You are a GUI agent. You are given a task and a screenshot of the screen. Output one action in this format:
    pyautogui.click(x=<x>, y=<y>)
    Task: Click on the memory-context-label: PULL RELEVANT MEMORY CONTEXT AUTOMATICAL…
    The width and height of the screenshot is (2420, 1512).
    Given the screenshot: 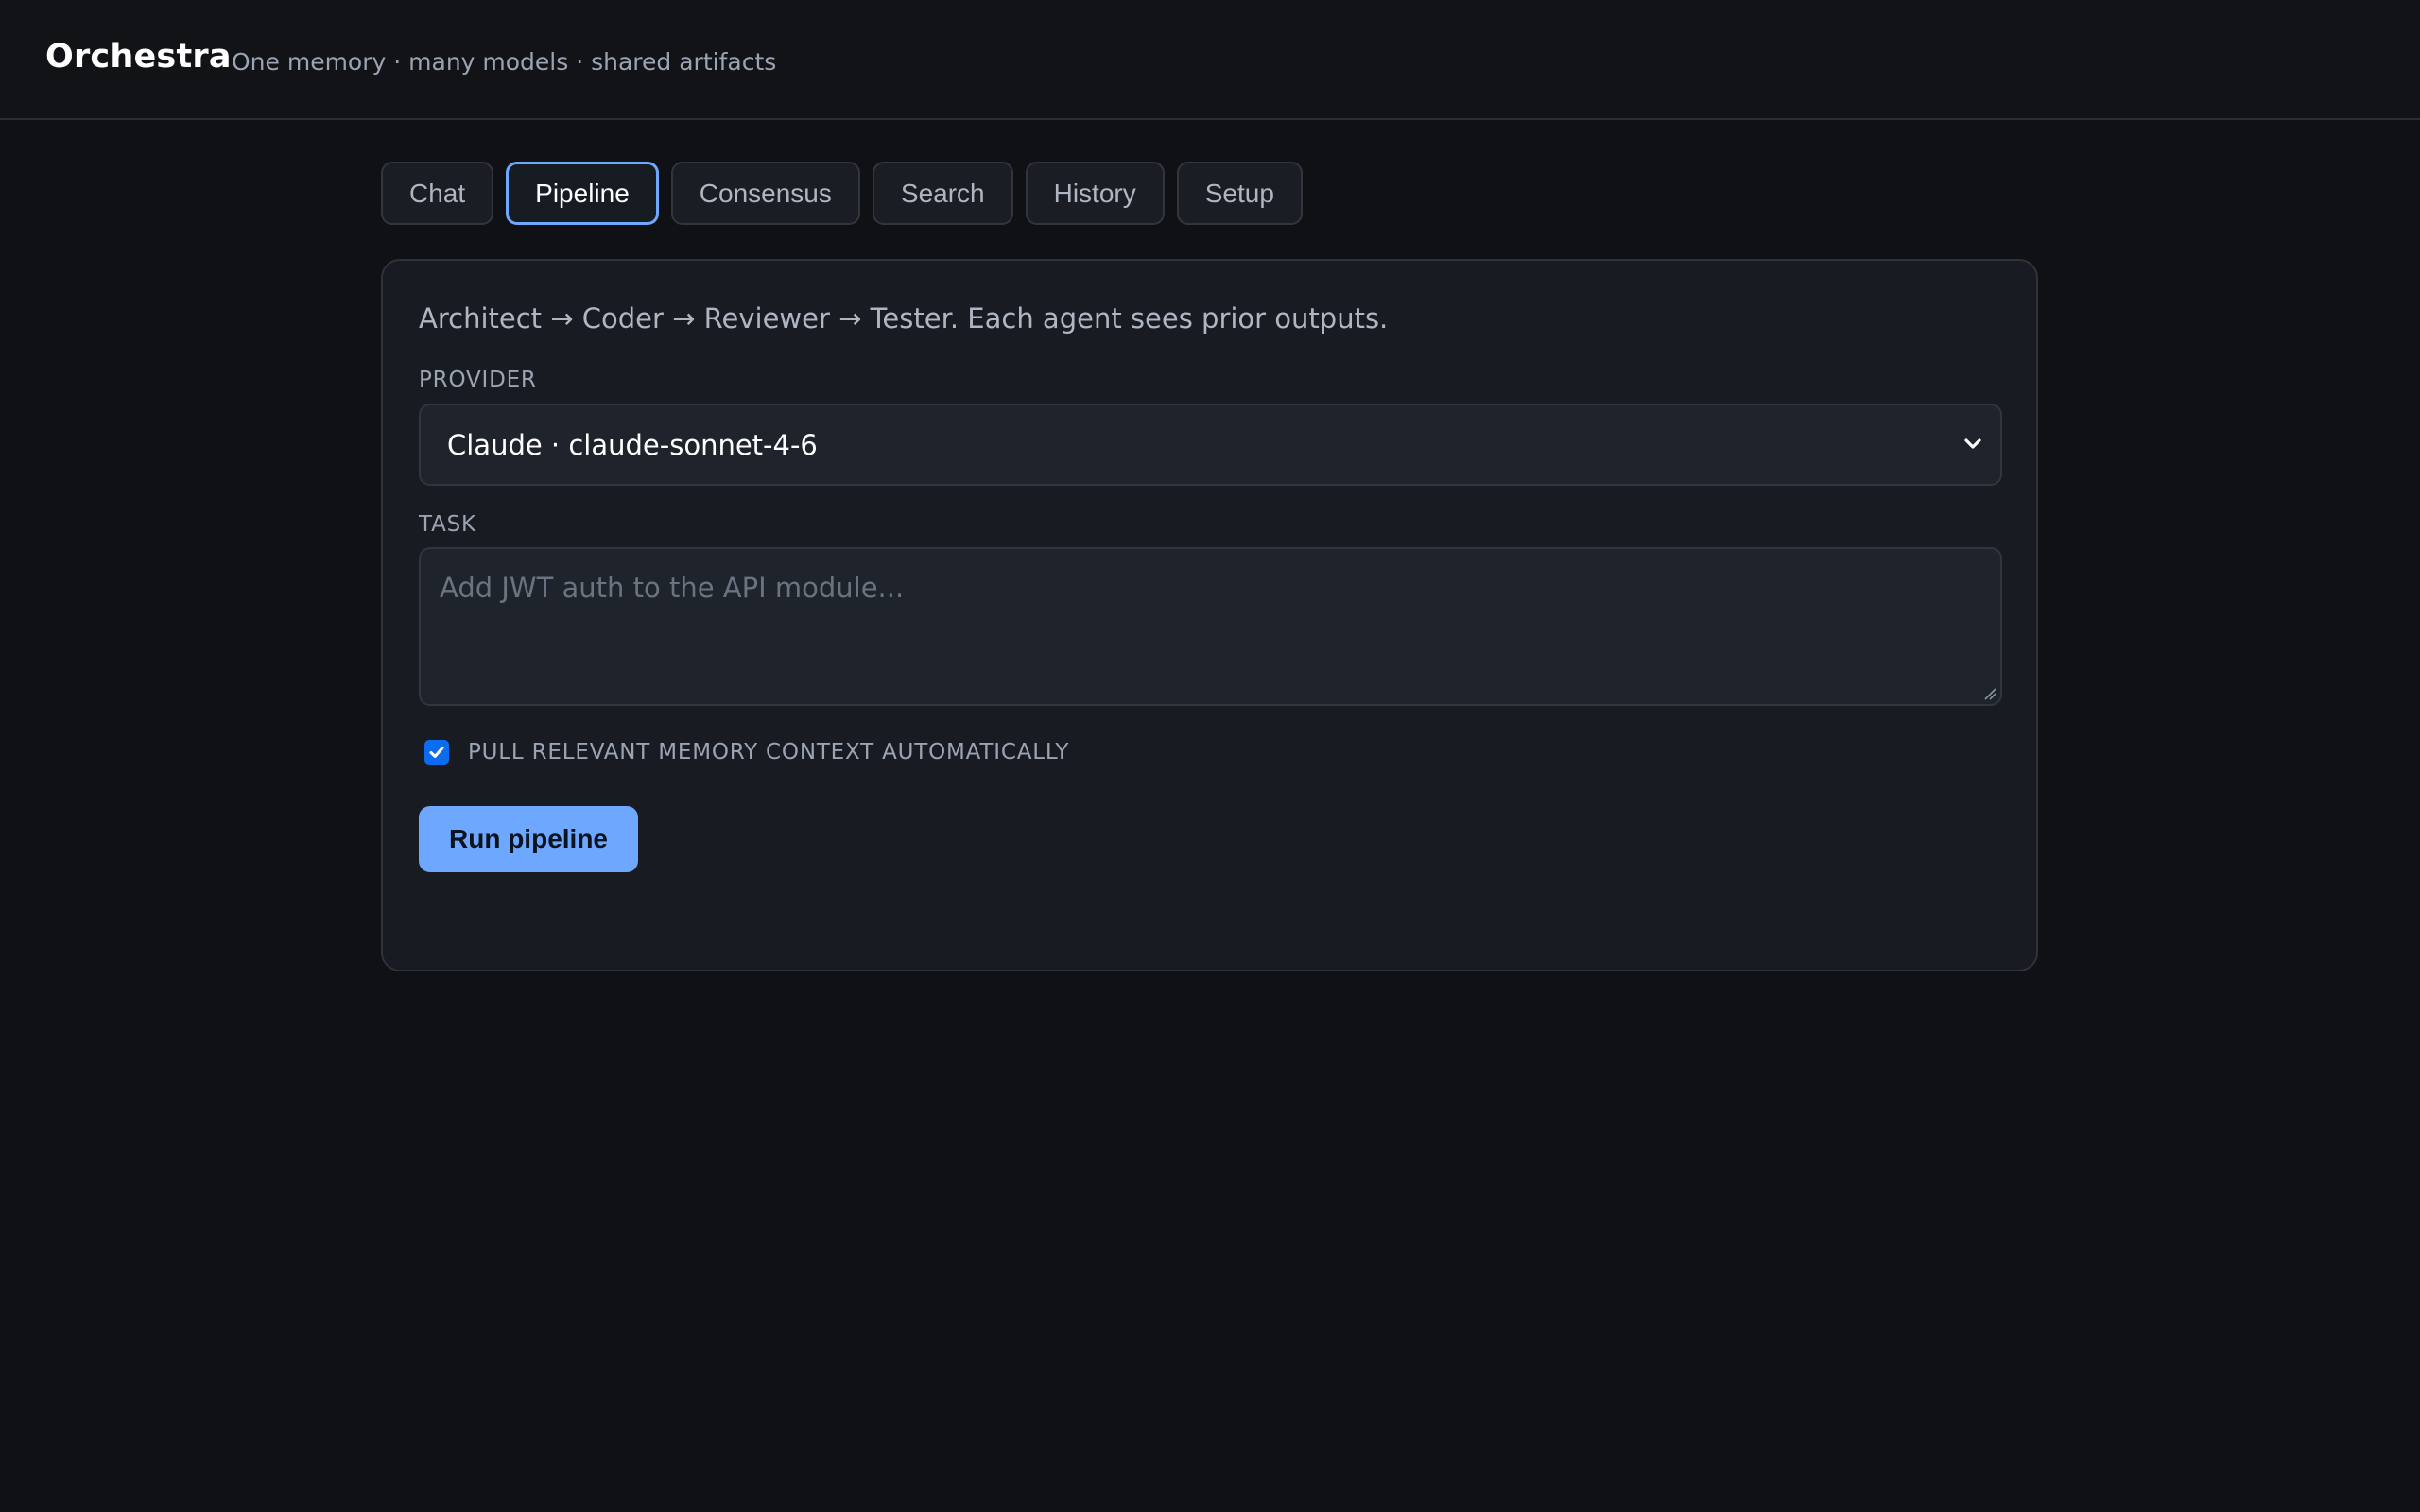 What is the action you would take?
    pyautogui.click(x=769, y=752)
    